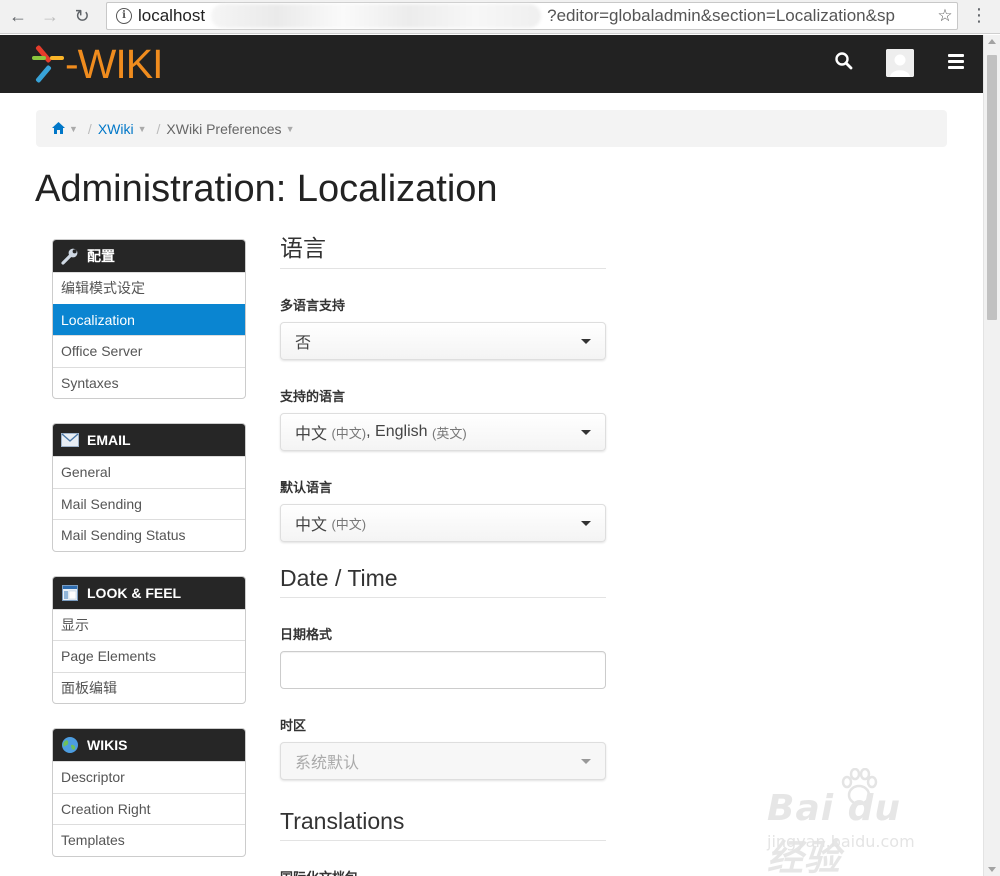 This screenshot has width=1000, height=876. I want to click on page-scrollbar, so click(991, 455).